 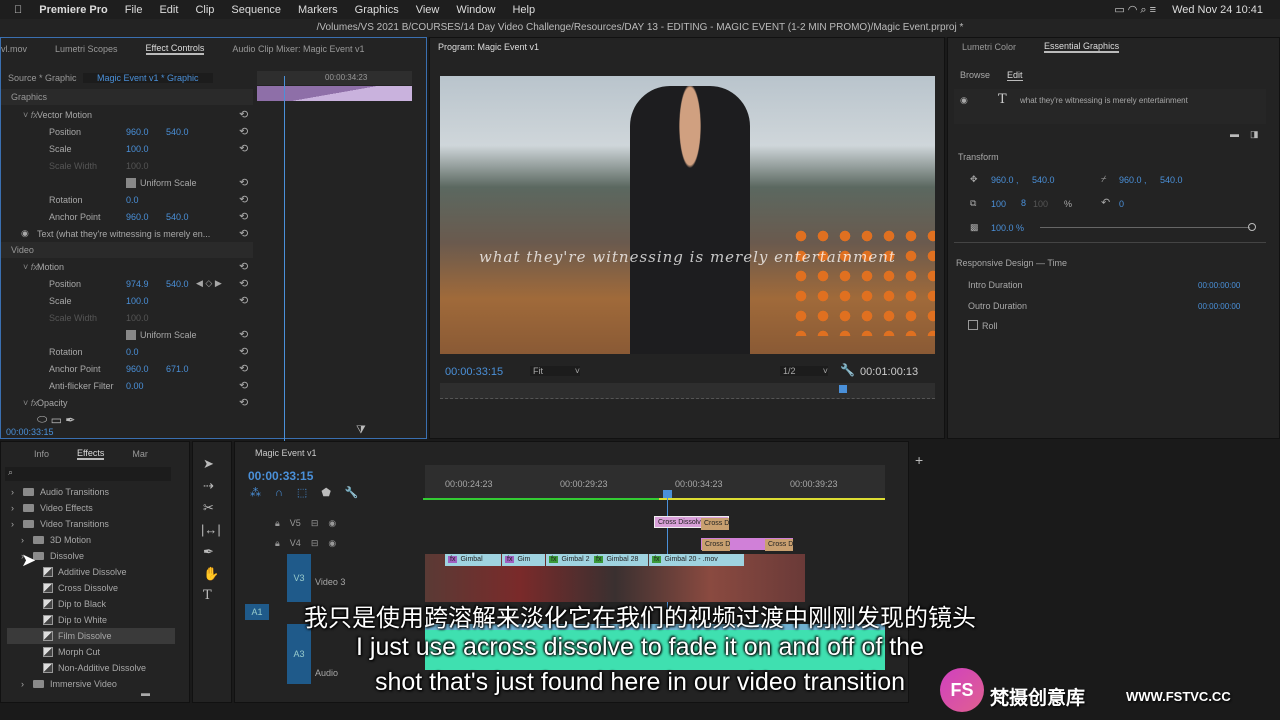 I want to click on tab-audio-clip-mixer: Audio Clip Mixer: Magic Event v1, so click(x=298, y=49).